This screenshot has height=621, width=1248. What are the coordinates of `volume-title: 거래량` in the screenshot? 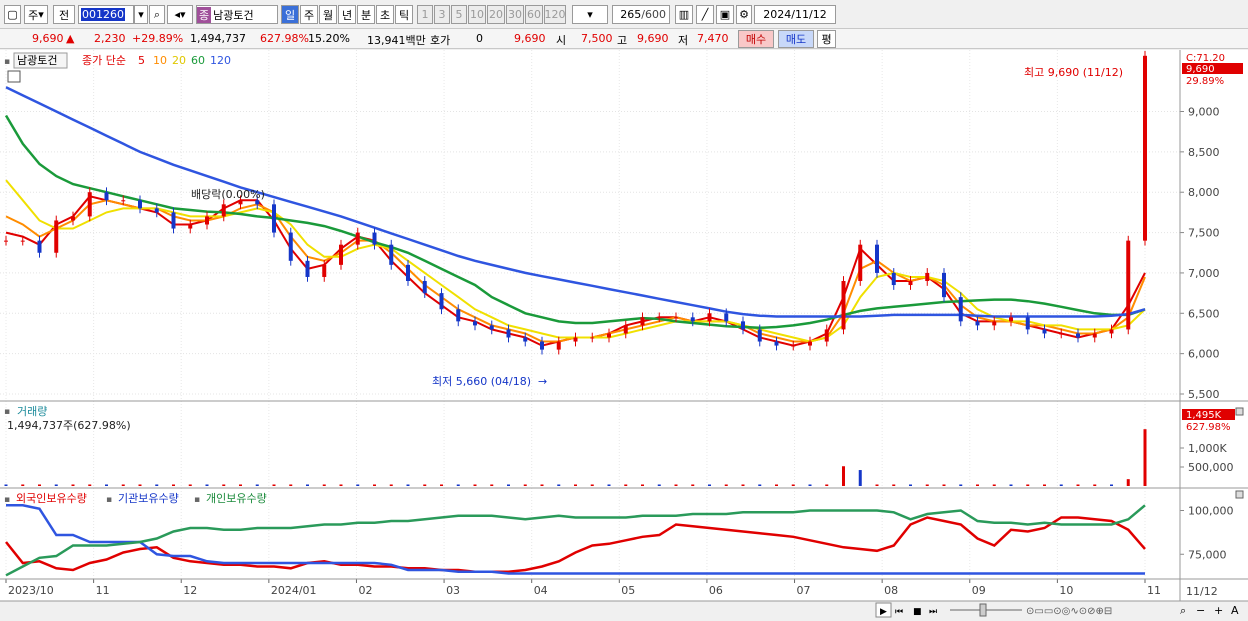 It's located at (32, 411).